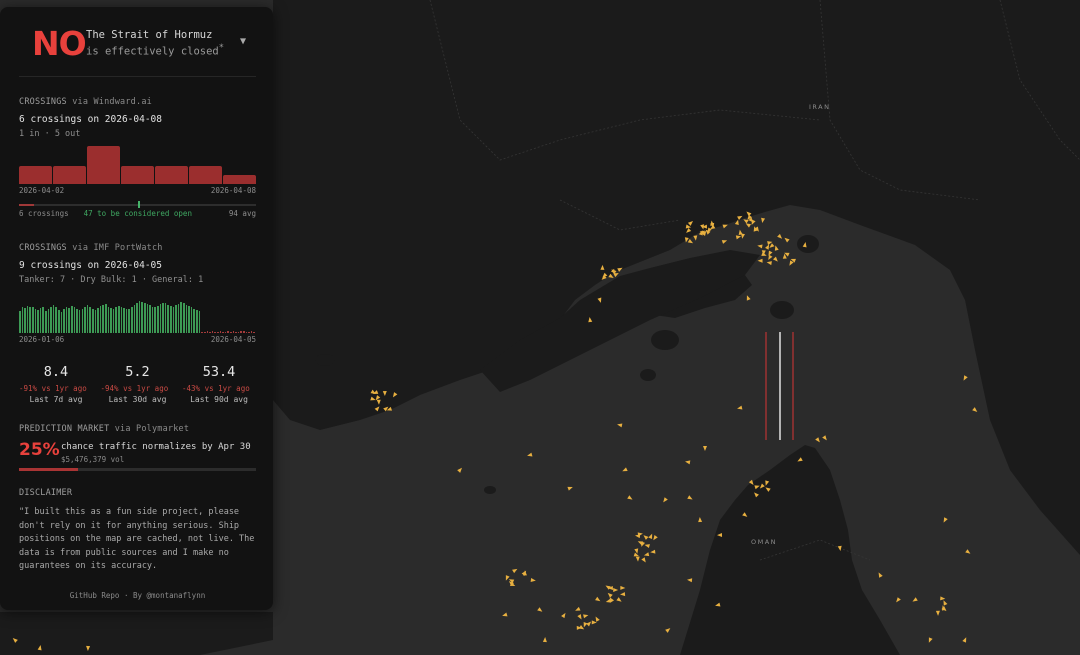 The image size is (1080, 655). I want to click on imf-breakdown: Tanker: 7 · Dry Bulk: 1 · General: 1, so click(111, 280).